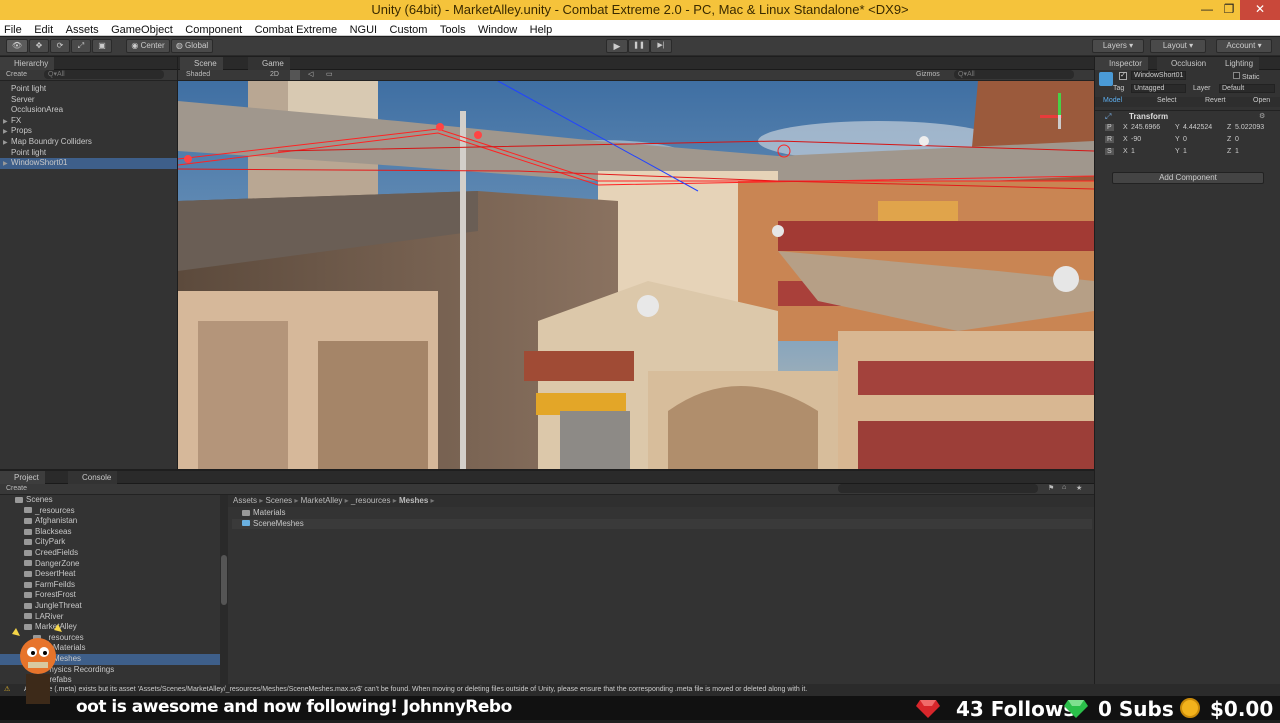  What do you see at coordinates (928, 74) in the screenshot?
I see `gizmos-dropdown: Gizmos` at bounding box center [928, 74].